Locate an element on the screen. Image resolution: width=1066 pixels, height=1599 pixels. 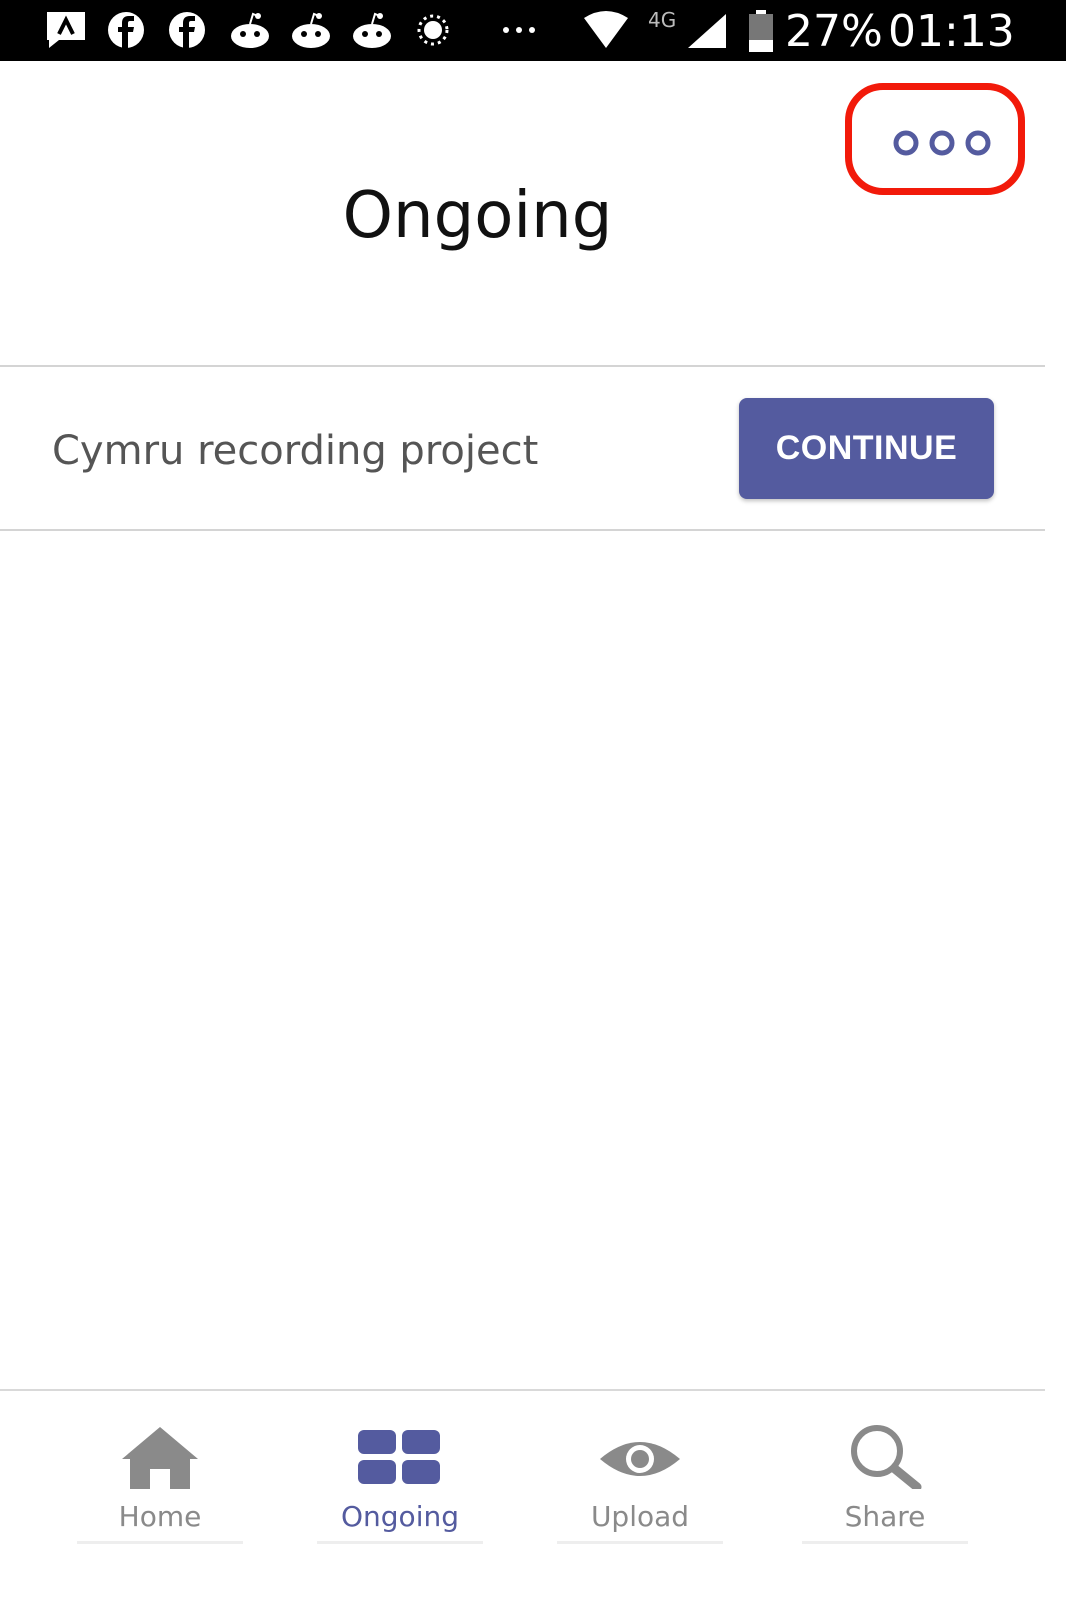
list-divider-top is located at coordinates (522, 366).